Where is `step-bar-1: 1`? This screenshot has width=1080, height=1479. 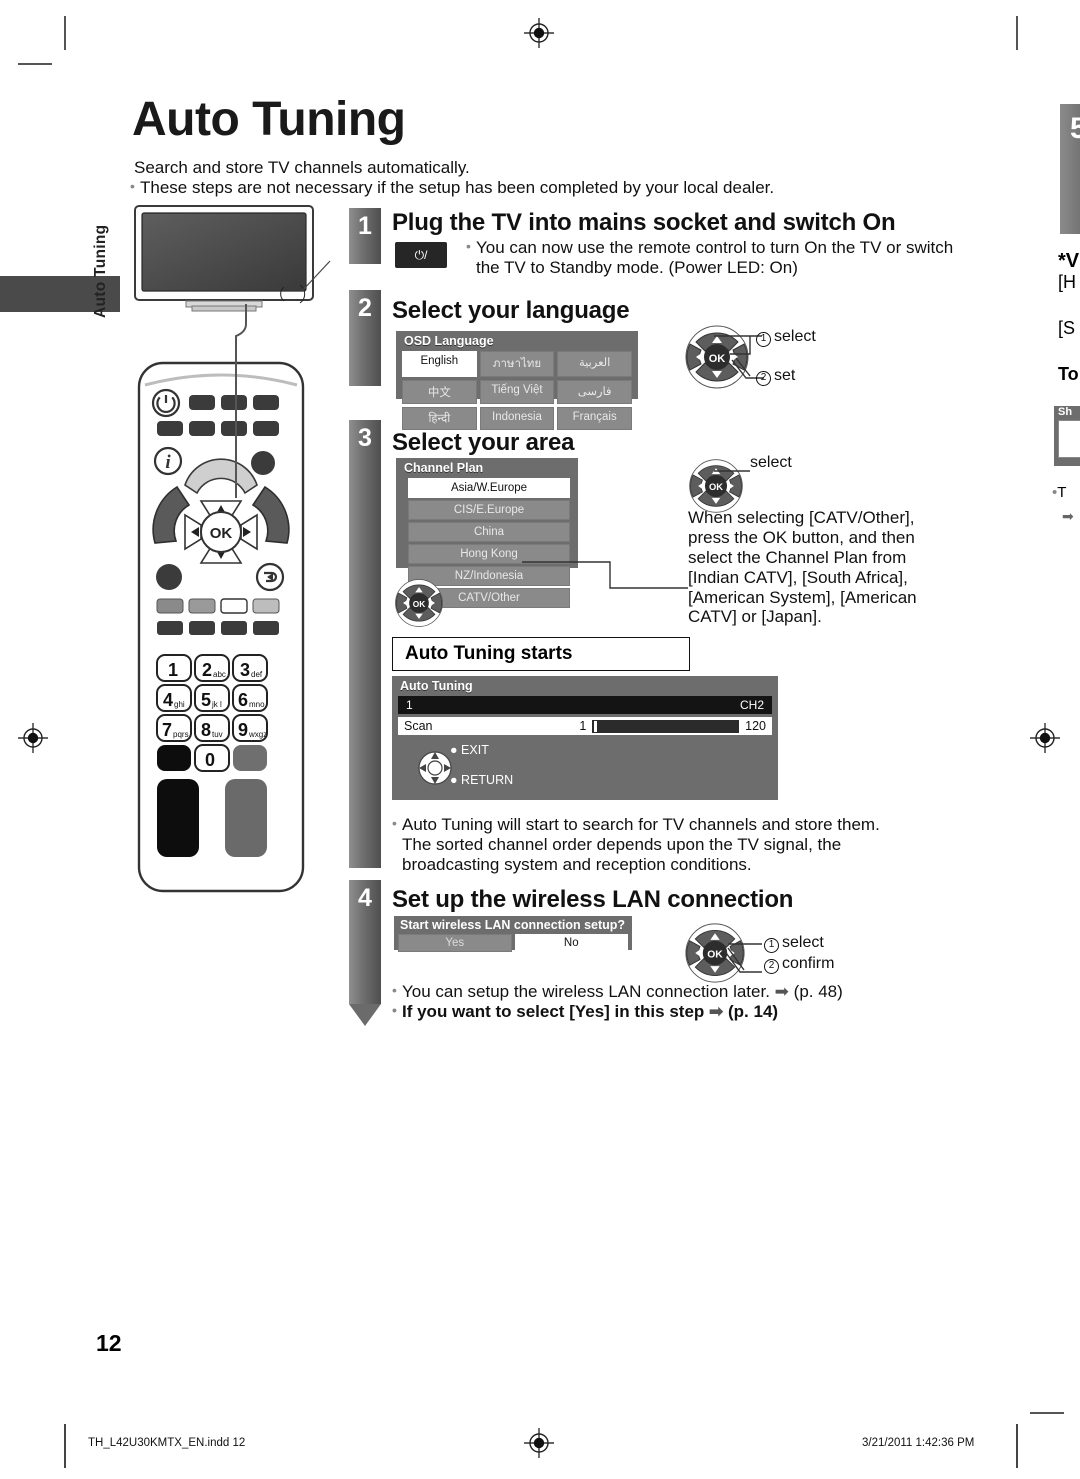 step-bar-1: 1 is located at coordinates (365, 236).